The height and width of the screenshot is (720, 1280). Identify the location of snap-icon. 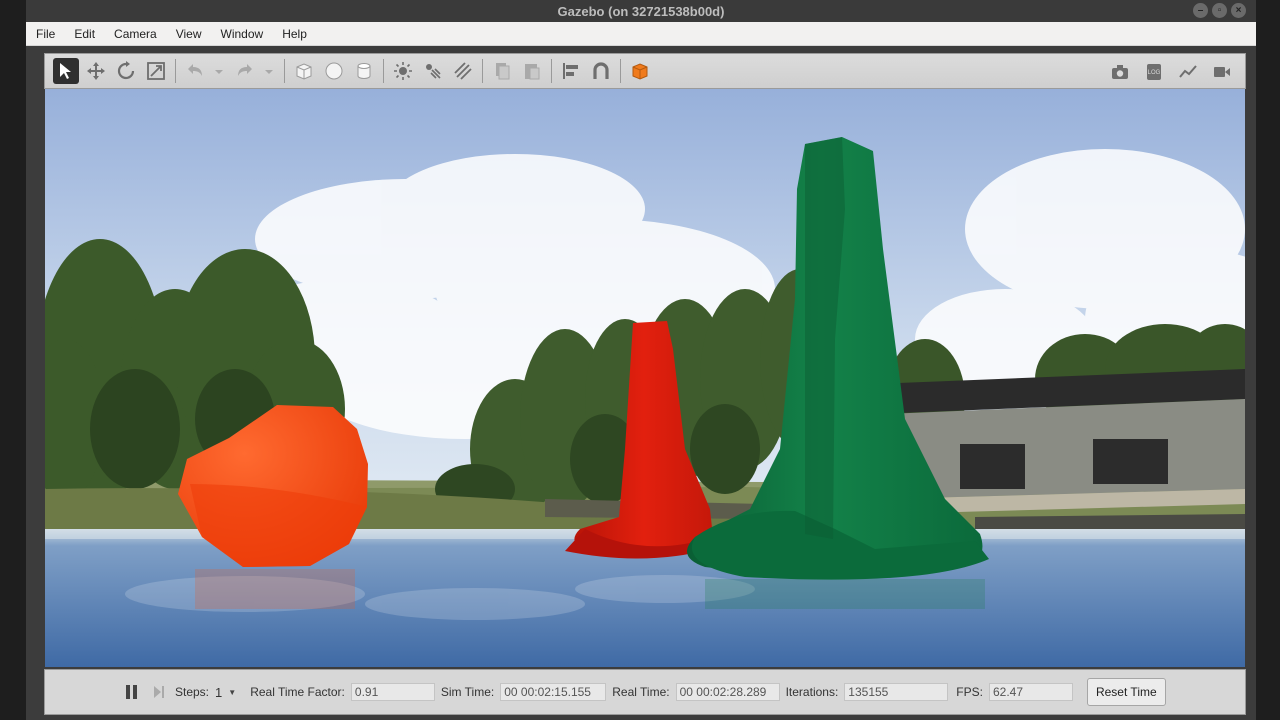
(601, 71).